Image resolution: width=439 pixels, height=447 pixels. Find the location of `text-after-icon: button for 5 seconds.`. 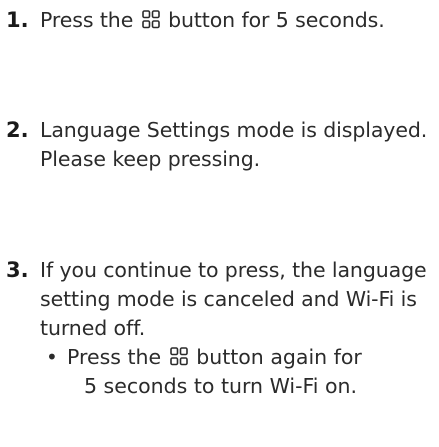

text-after-icon: button for 5 seconds. is located at coordinates (276, 20).